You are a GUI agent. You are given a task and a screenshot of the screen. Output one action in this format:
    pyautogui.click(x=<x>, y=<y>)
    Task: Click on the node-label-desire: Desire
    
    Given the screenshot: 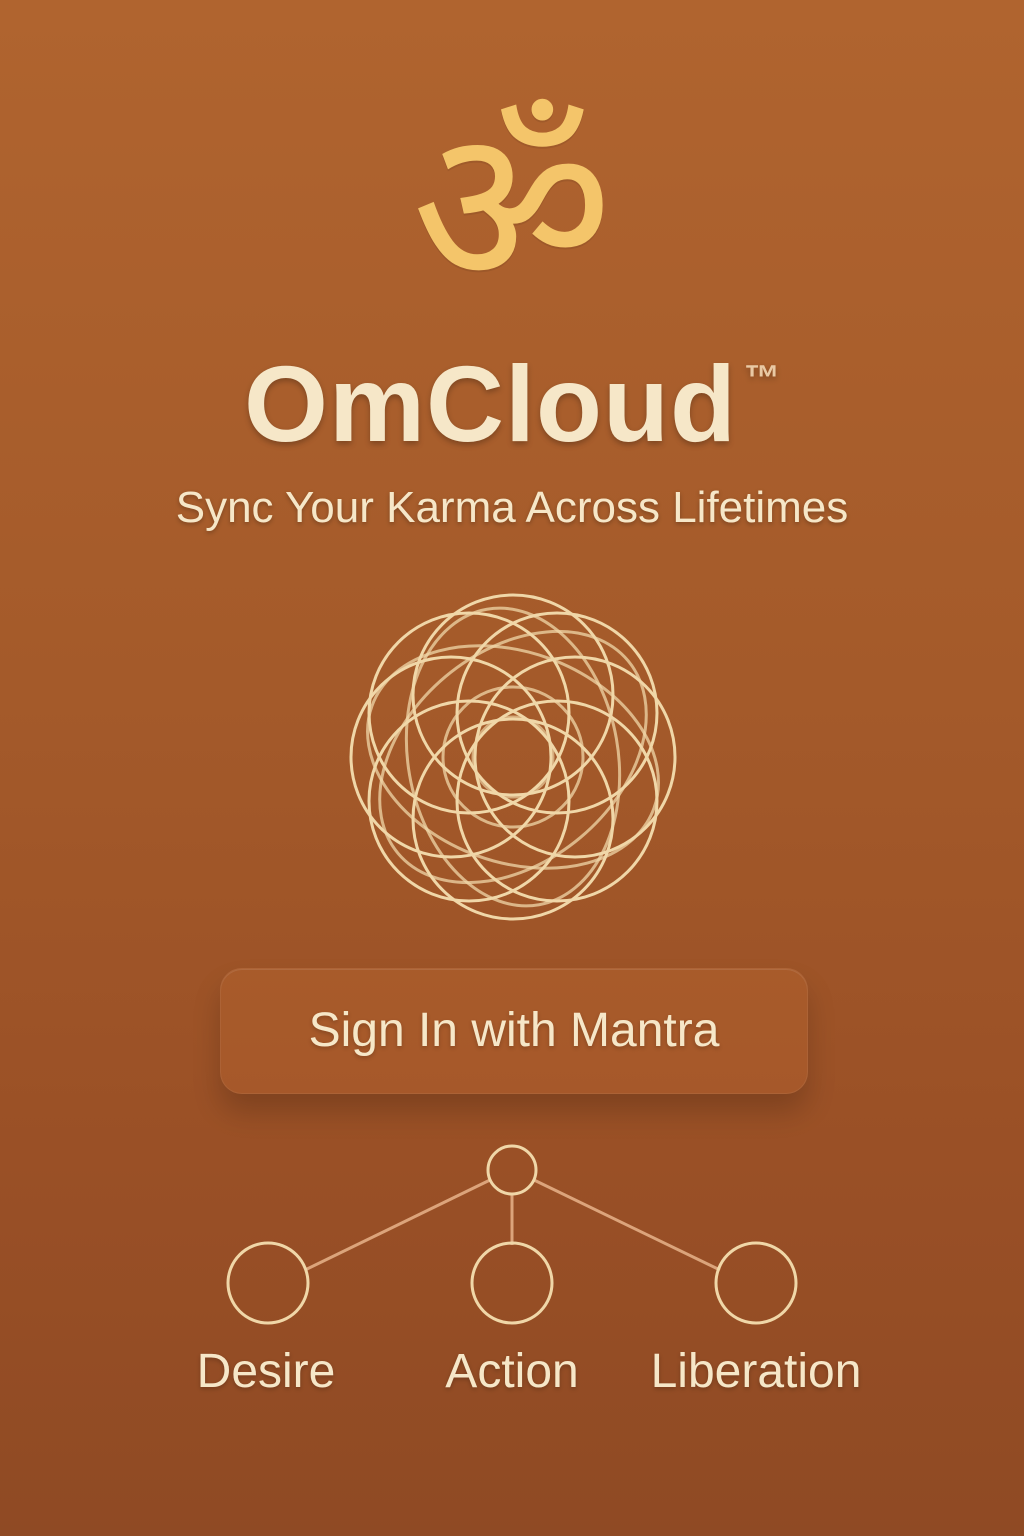 What is the action you would take?
    pyautogui.click(x=266, y=1371)
    